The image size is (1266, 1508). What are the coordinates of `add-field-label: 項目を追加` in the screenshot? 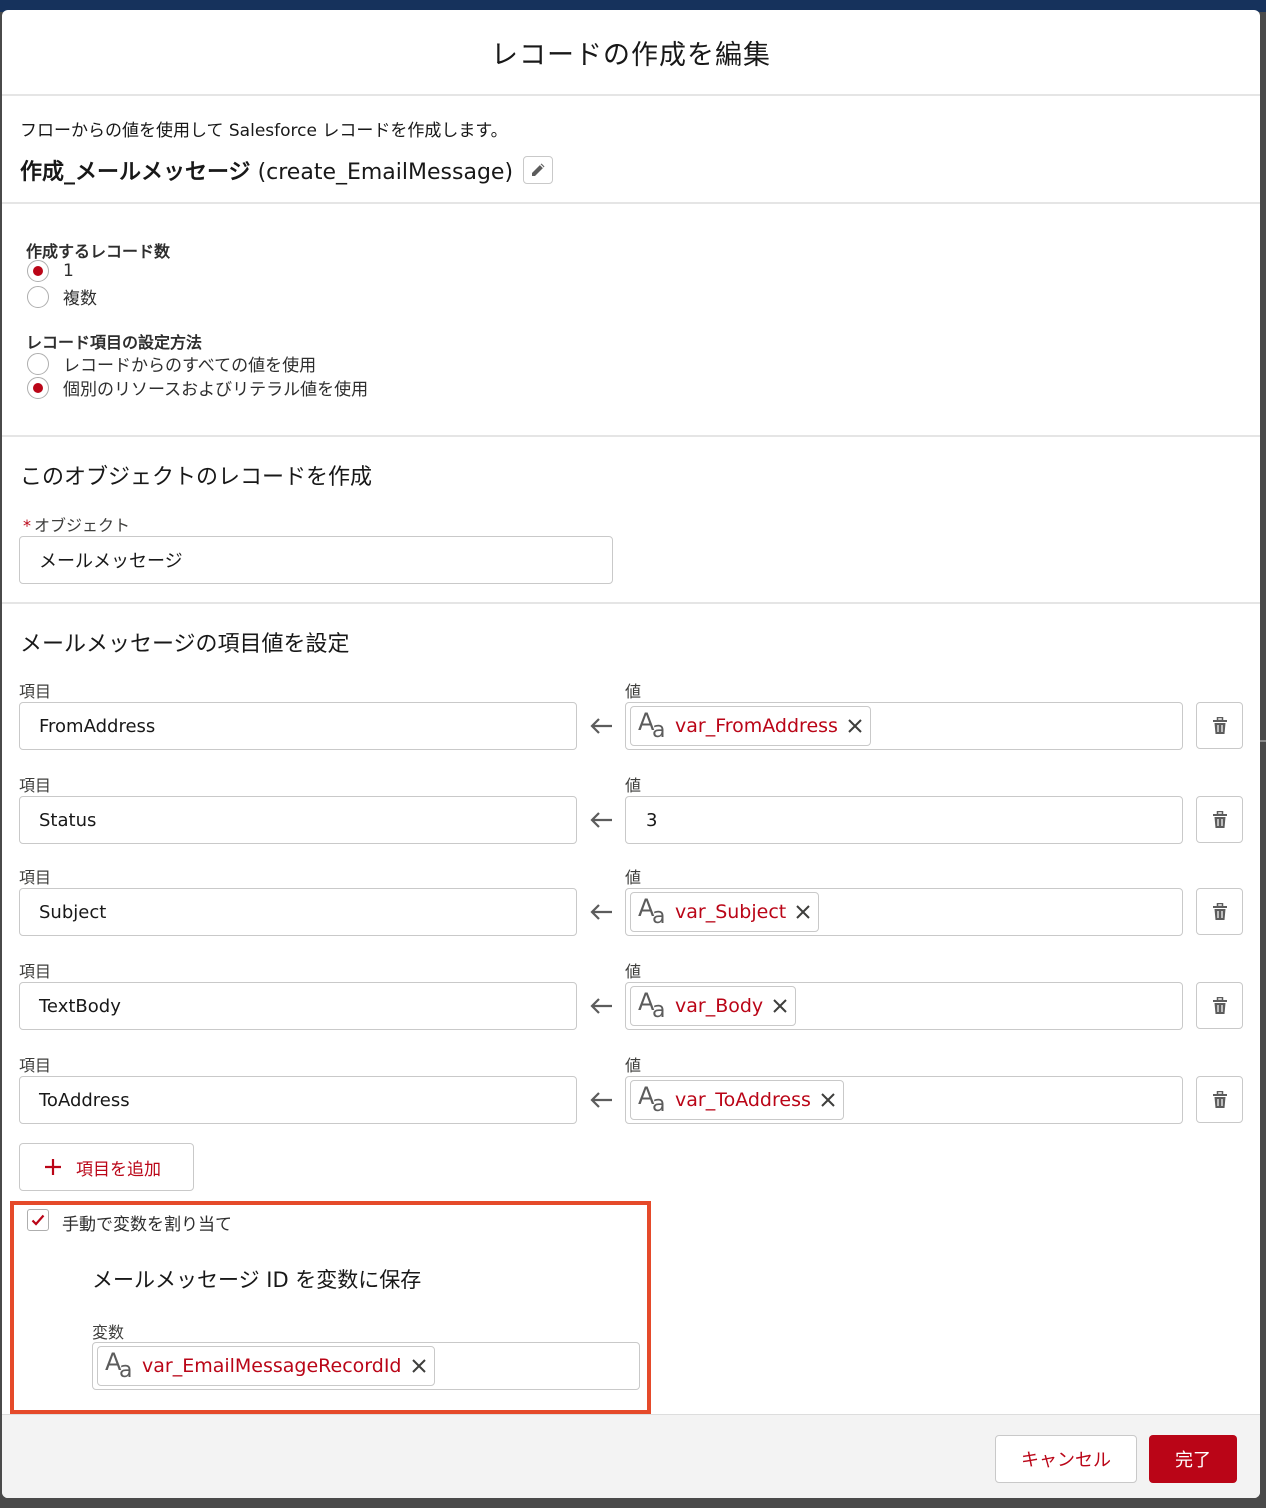 It's located at (118, 1169).